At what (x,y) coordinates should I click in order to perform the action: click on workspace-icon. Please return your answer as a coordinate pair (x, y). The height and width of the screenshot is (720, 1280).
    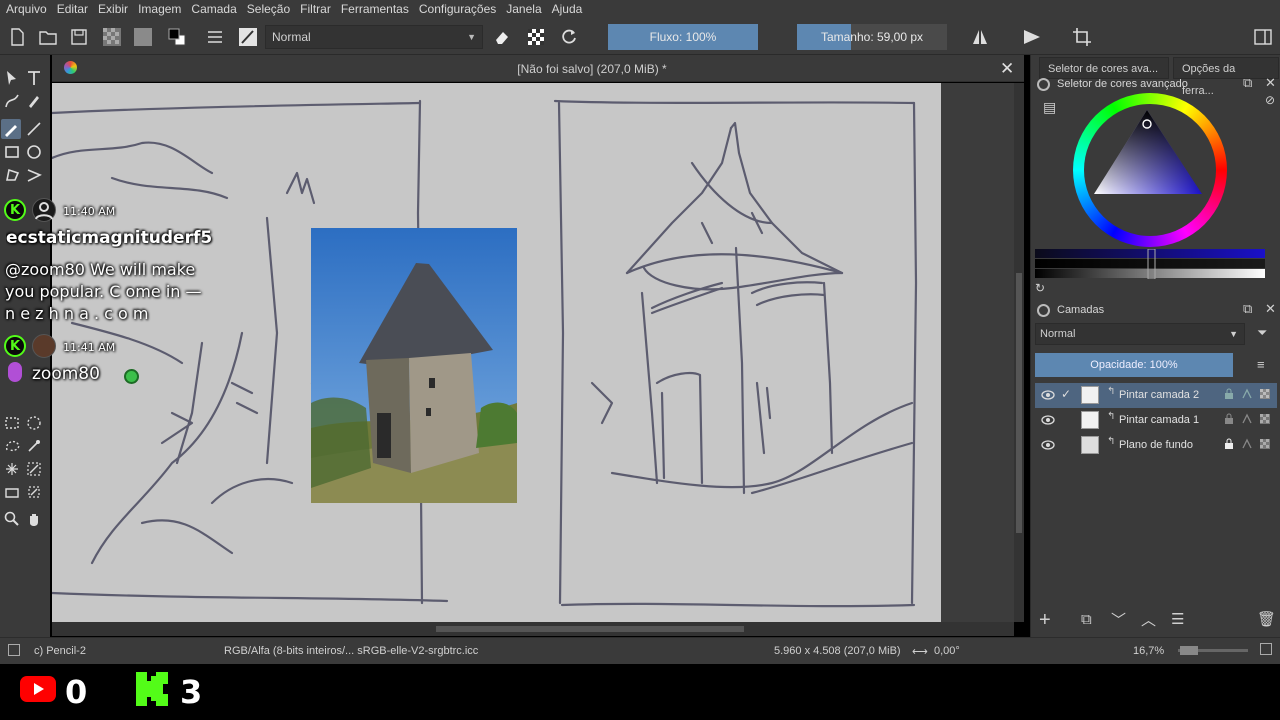
    Looking at the image, I should click on (1263, 37).